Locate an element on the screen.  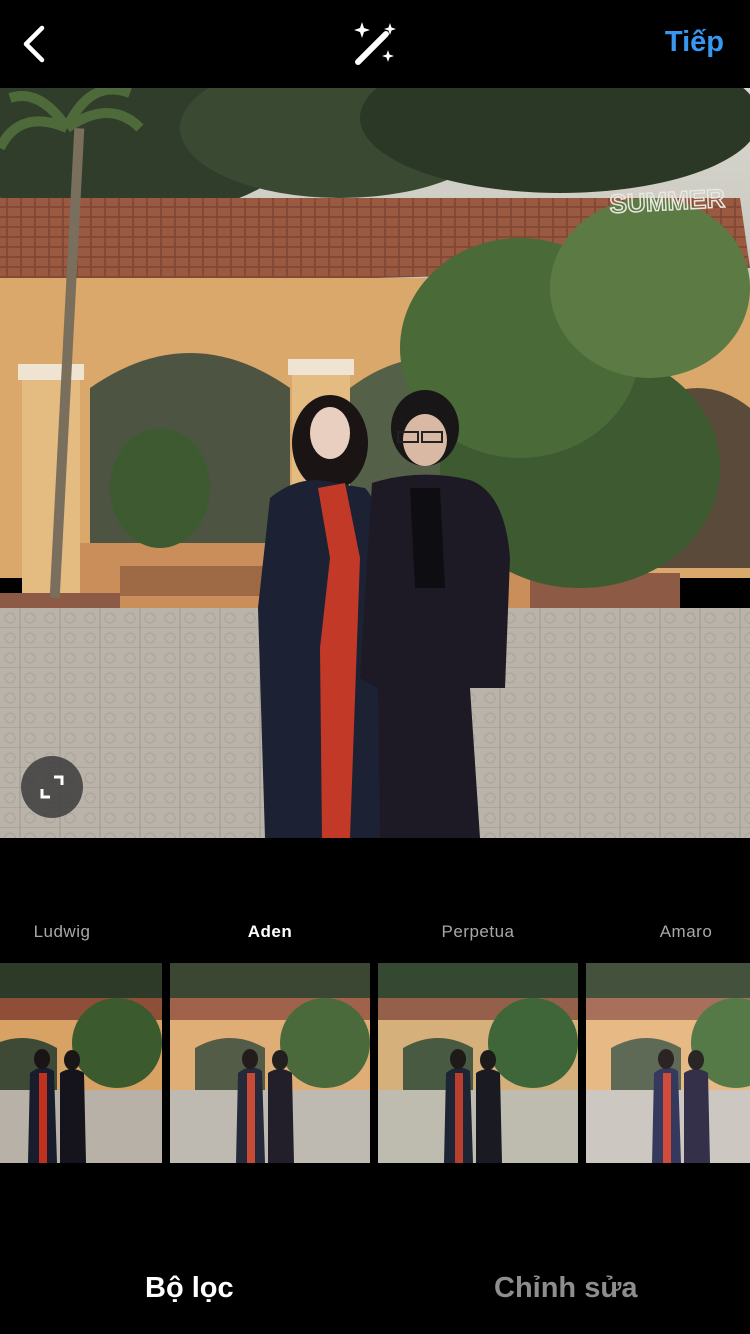
back-button is located at coordinates (34, 44).